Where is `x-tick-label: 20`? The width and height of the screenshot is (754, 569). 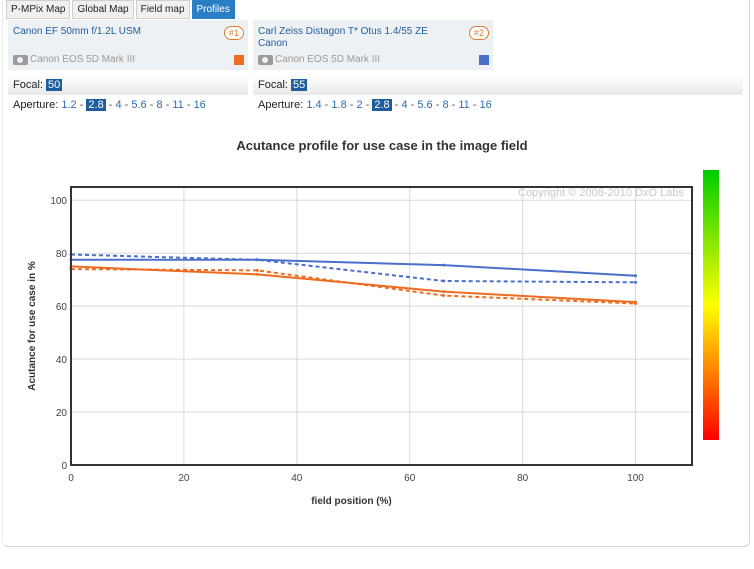 x-tick-label: 20 is located at coordinates (184, 478).